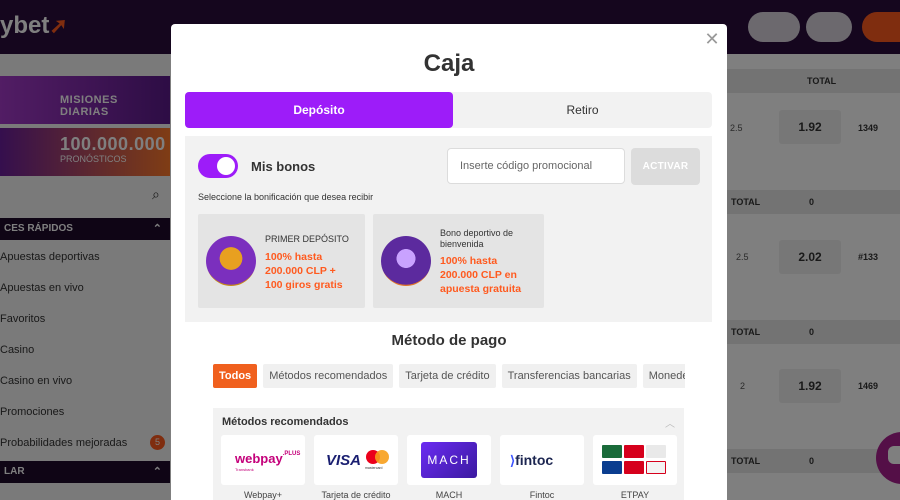 Image resolution: width=900 pixels, height=500 pixels. I want to click on filter-chip-all: Todos, so click(235, 376).